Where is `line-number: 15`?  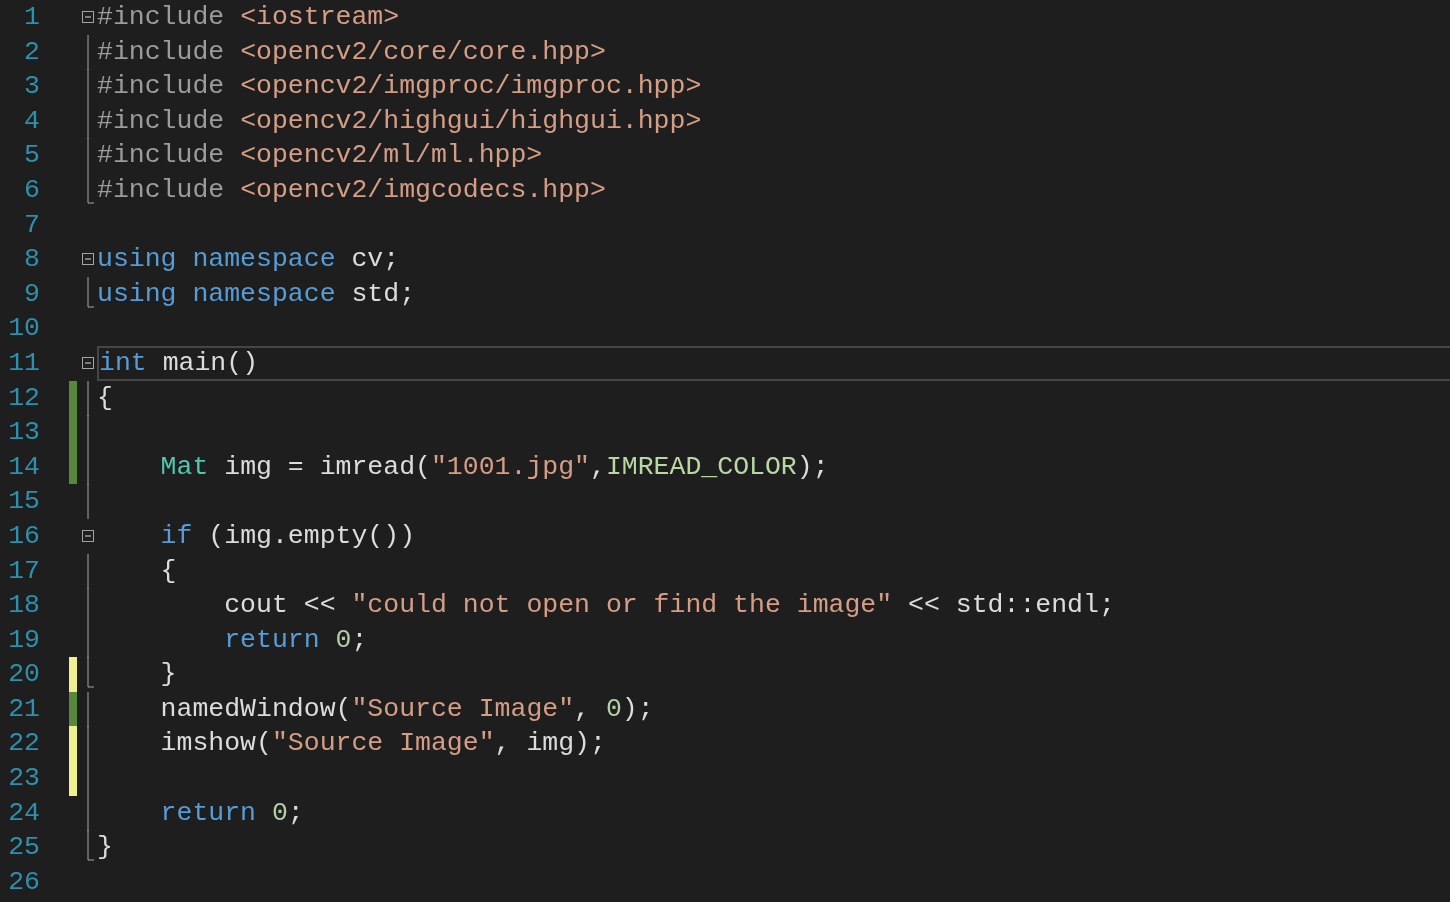 line-number: 15 is located at coordinates (24, 502).